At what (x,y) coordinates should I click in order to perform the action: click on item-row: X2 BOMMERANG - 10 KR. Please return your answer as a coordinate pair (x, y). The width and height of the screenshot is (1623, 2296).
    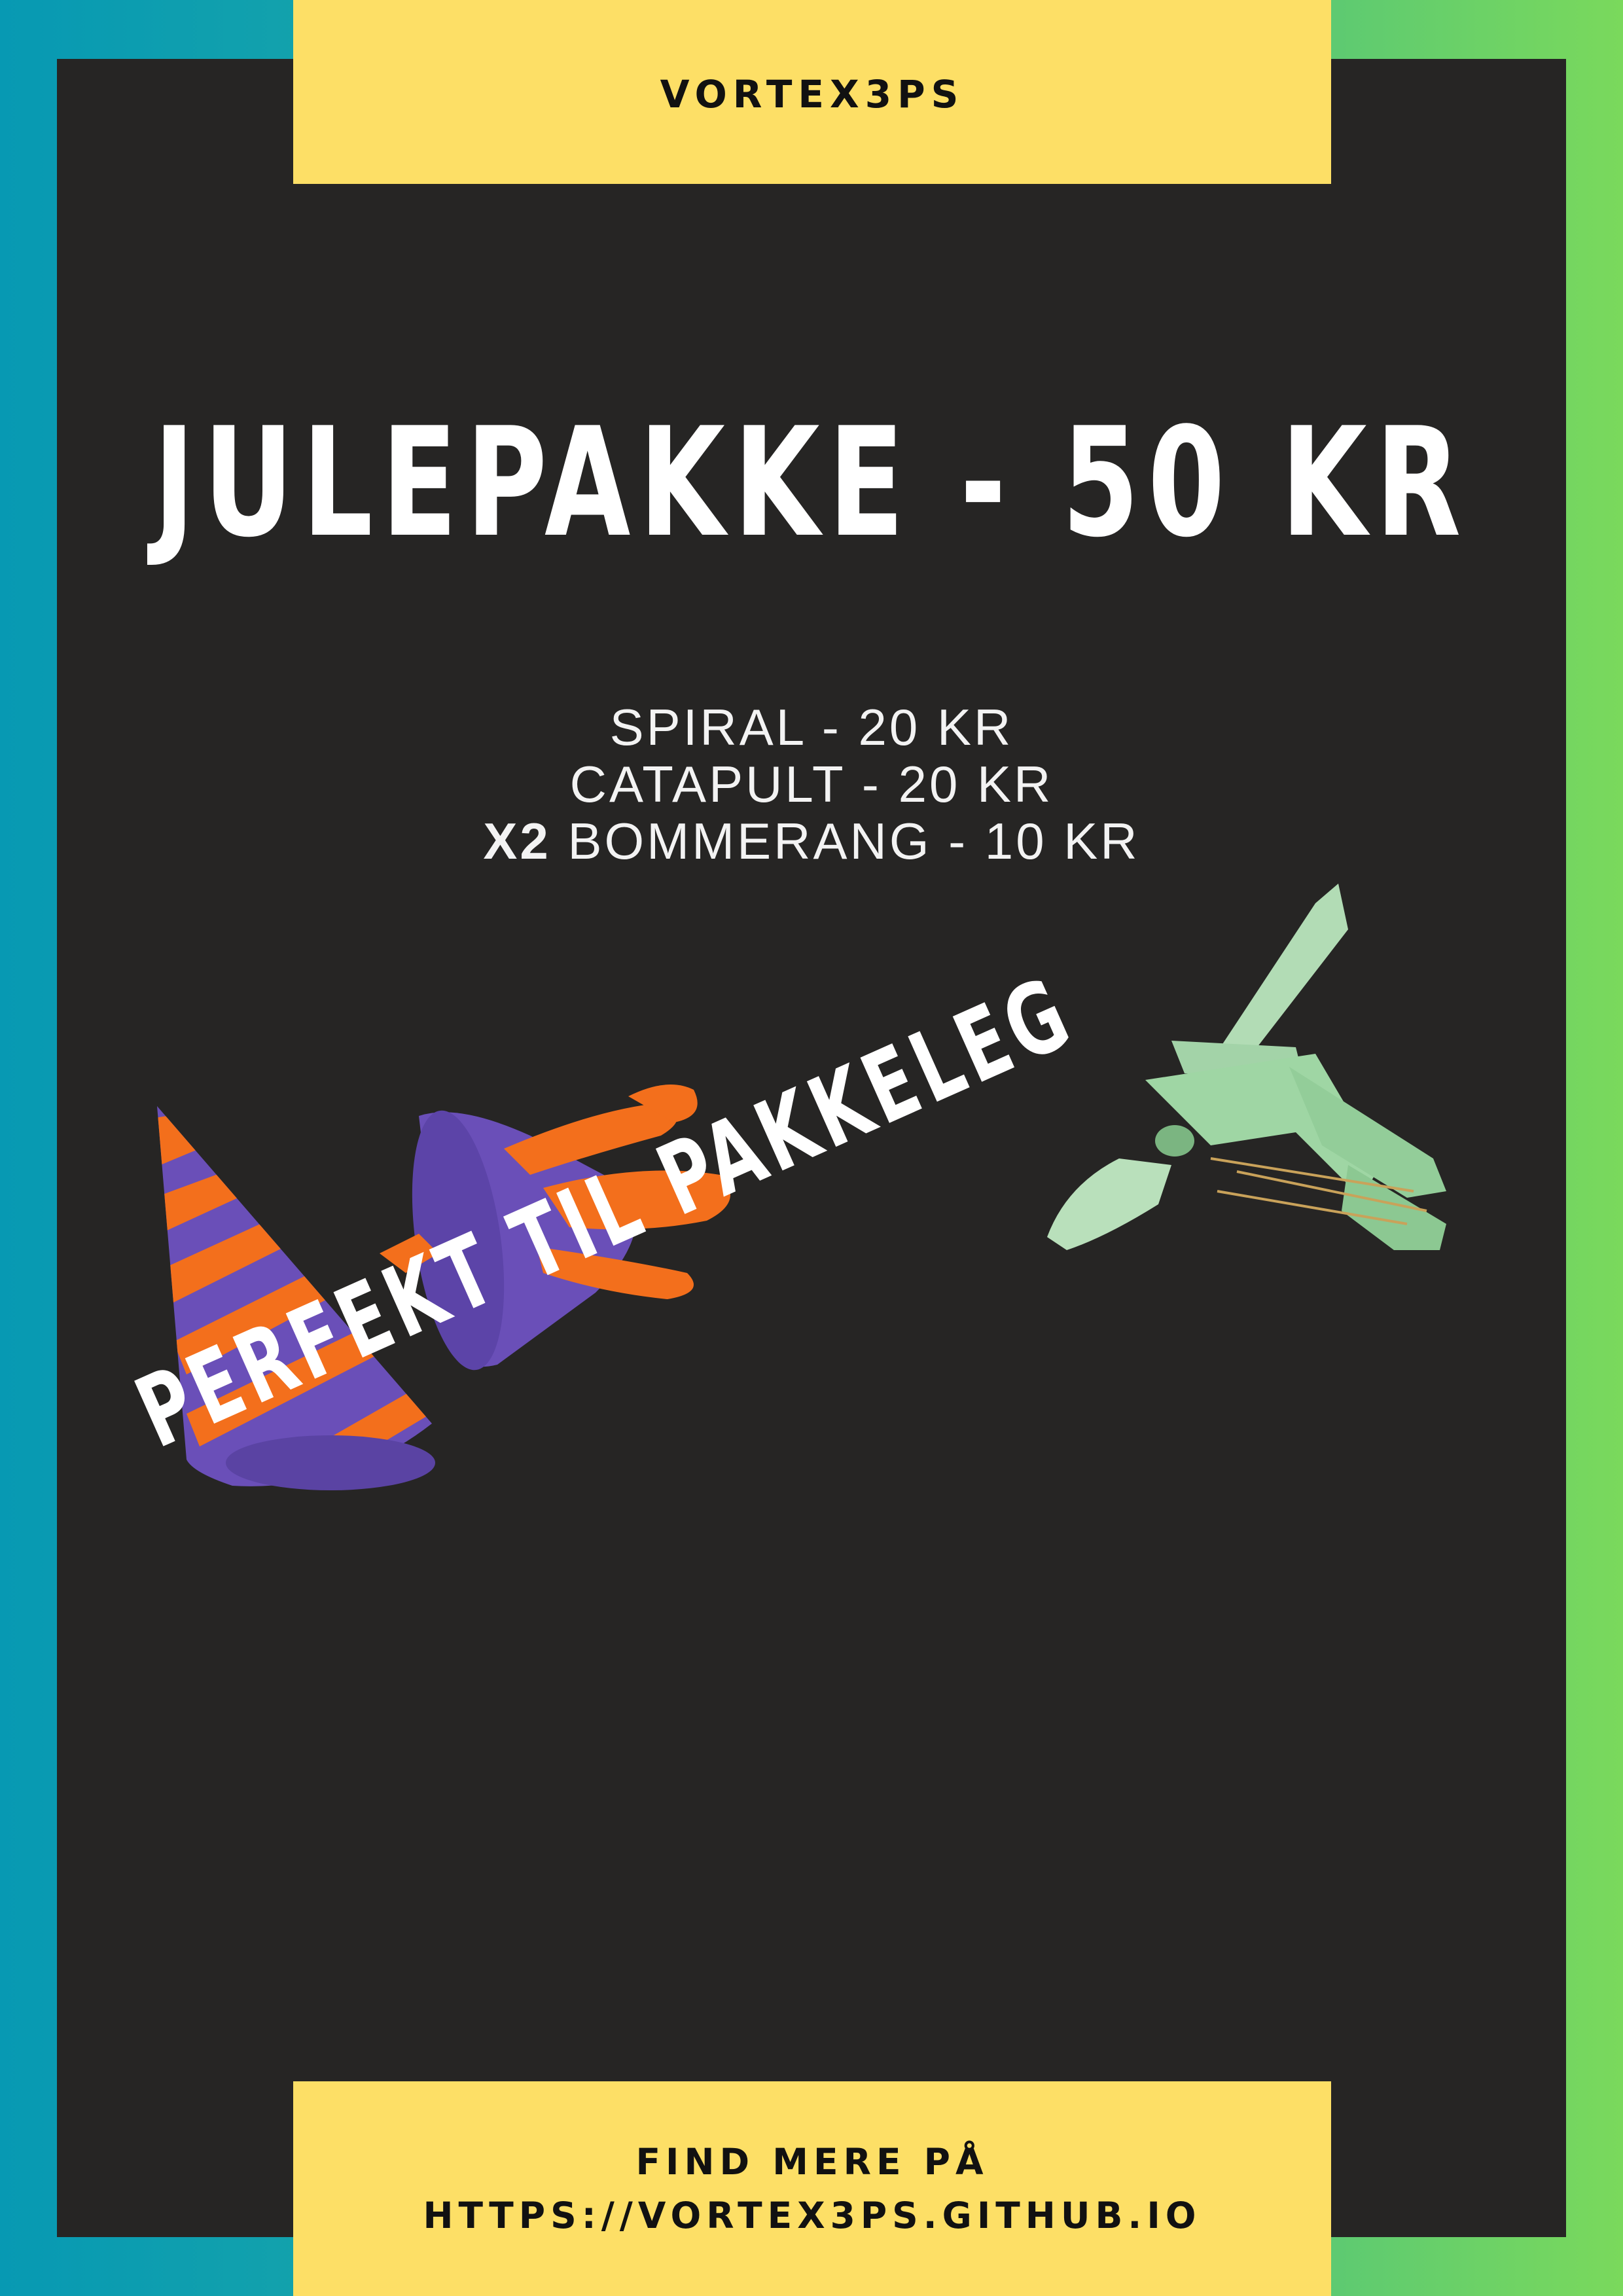
    Looking at the image, I should click on (811, 841).